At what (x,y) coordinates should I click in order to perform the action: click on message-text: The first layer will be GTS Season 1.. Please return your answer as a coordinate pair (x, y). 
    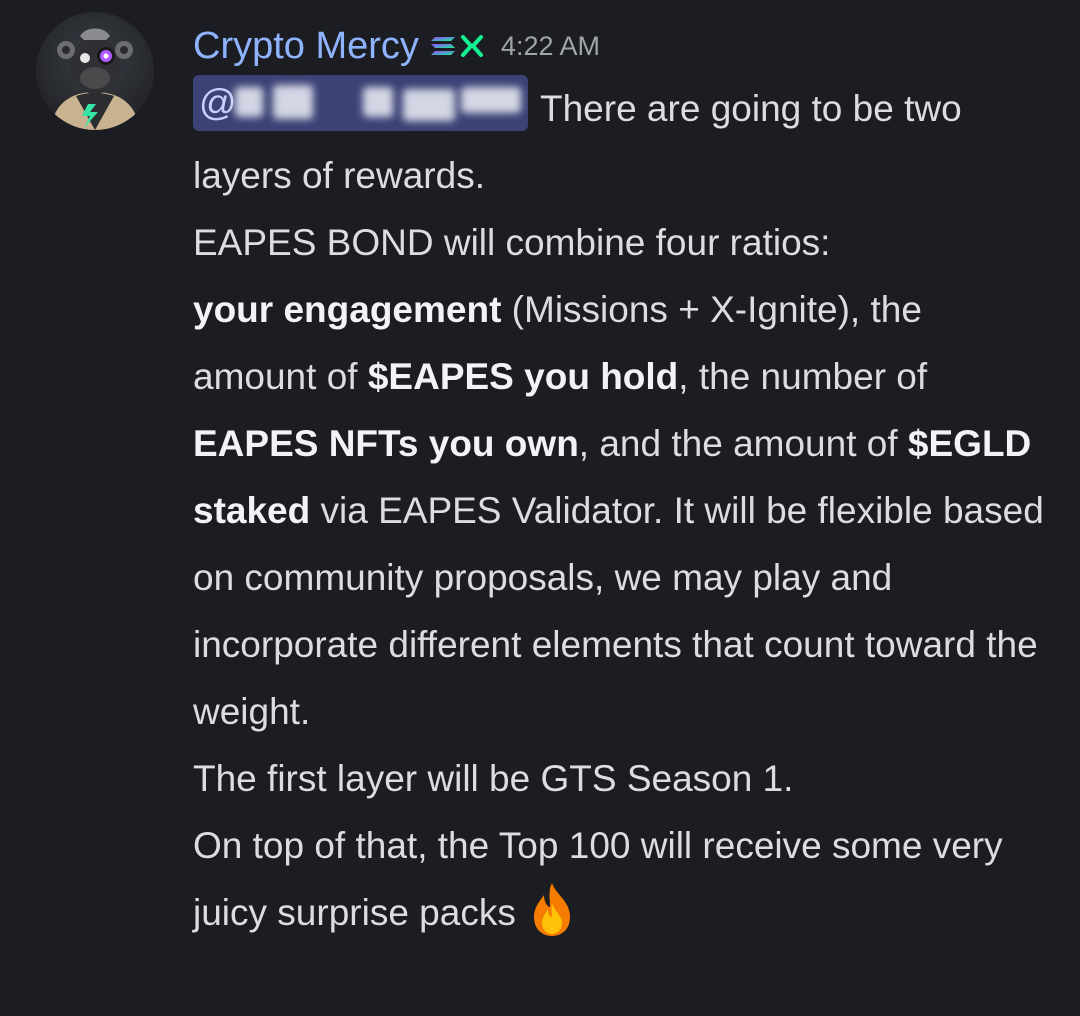
    Looking at the image, I should click on (493, 778).